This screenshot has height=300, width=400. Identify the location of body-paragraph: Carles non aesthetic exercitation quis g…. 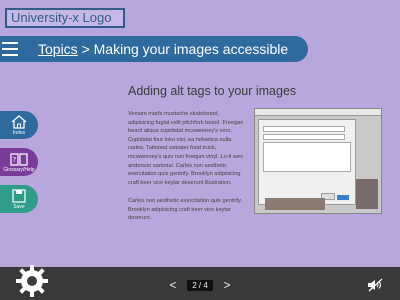
(185, 210).